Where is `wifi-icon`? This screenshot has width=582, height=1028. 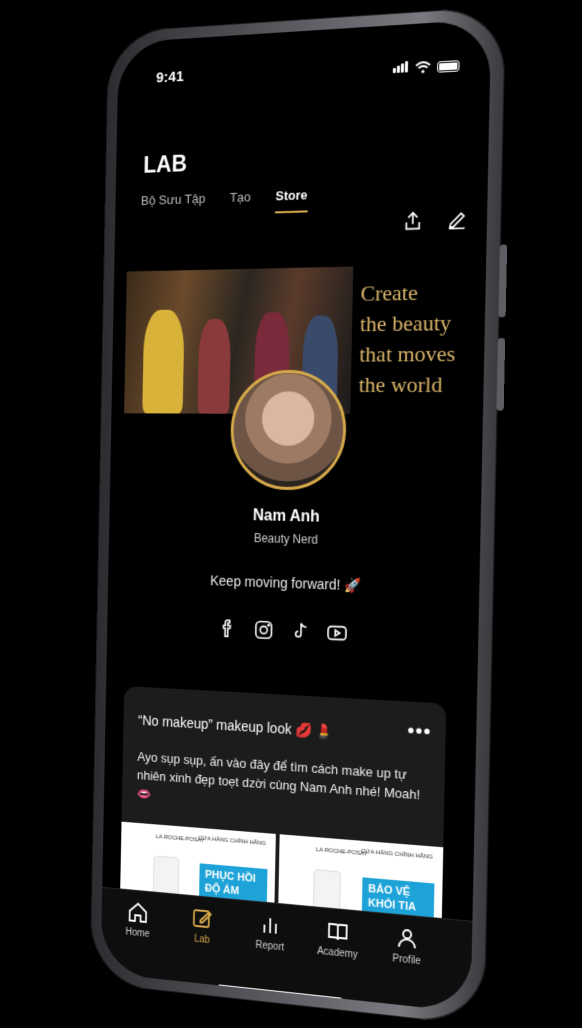
wifi-icon is located at coordinates (423, 67).